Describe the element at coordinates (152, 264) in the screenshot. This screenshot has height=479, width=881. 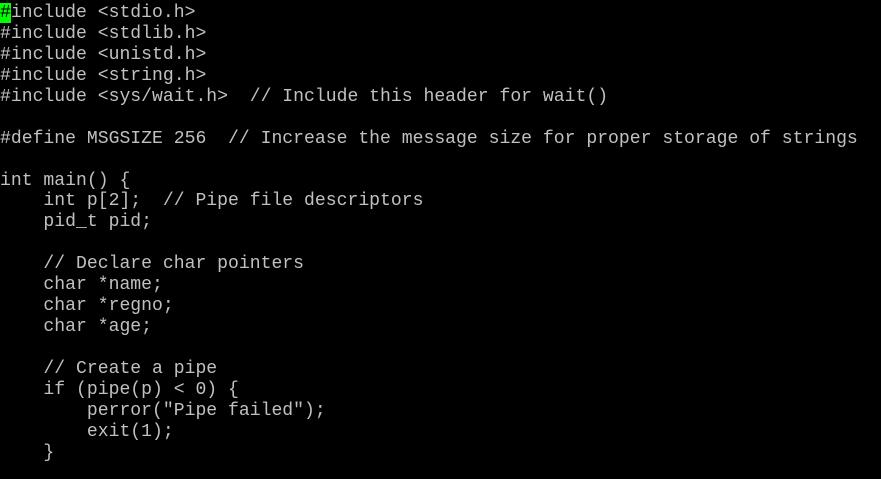
I see `code-line-13: // Declare char pointers` at that location.